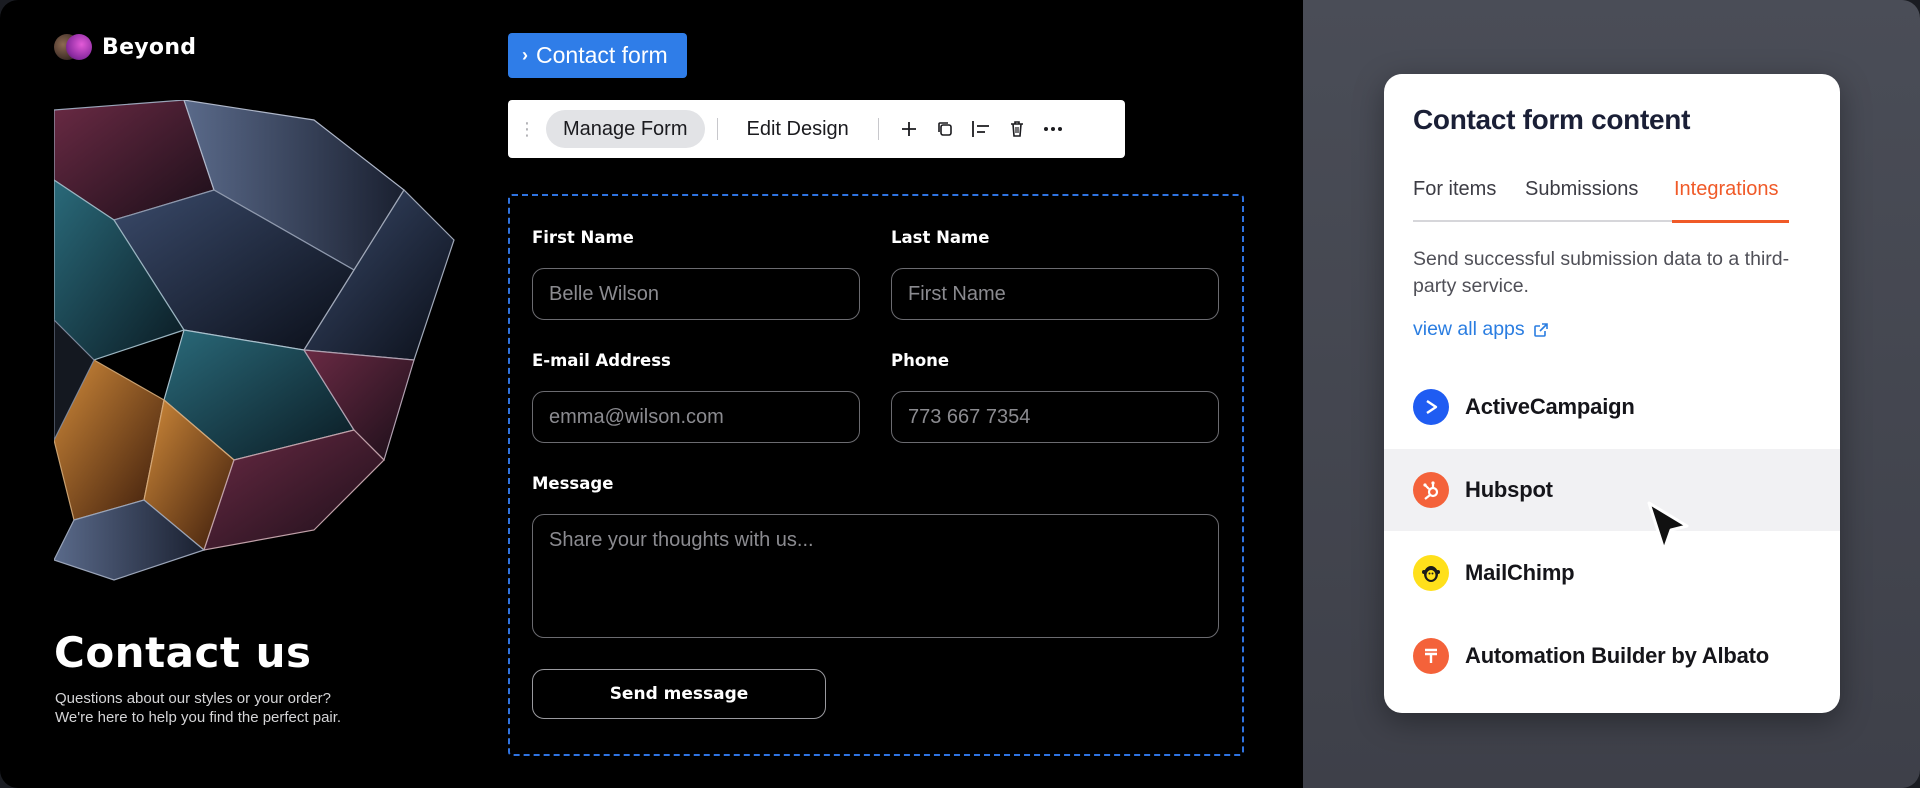 The width and height of the screenshot is (1920, 788). Describe the element at coordinates (696, 417) in the screenshot. I see `email-input: emma@wilson.com` at that location.